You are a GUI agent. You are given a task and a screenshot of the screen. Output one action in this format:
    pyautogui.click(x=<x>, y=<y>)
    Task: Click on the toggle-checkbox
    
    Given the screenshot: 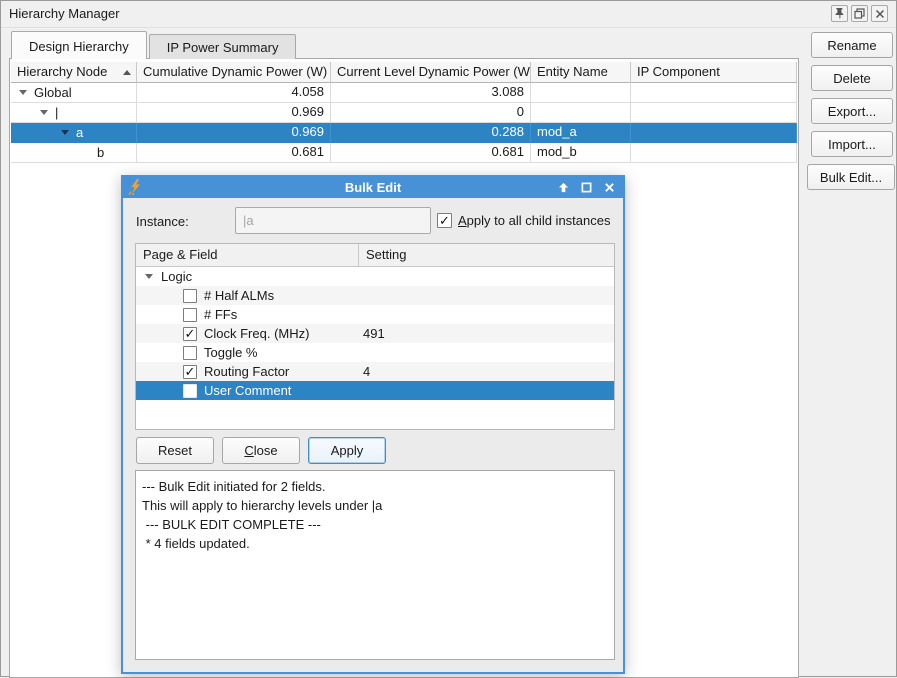 What is the action you would take?
    pyautogui.click(x=190, y=353)
    